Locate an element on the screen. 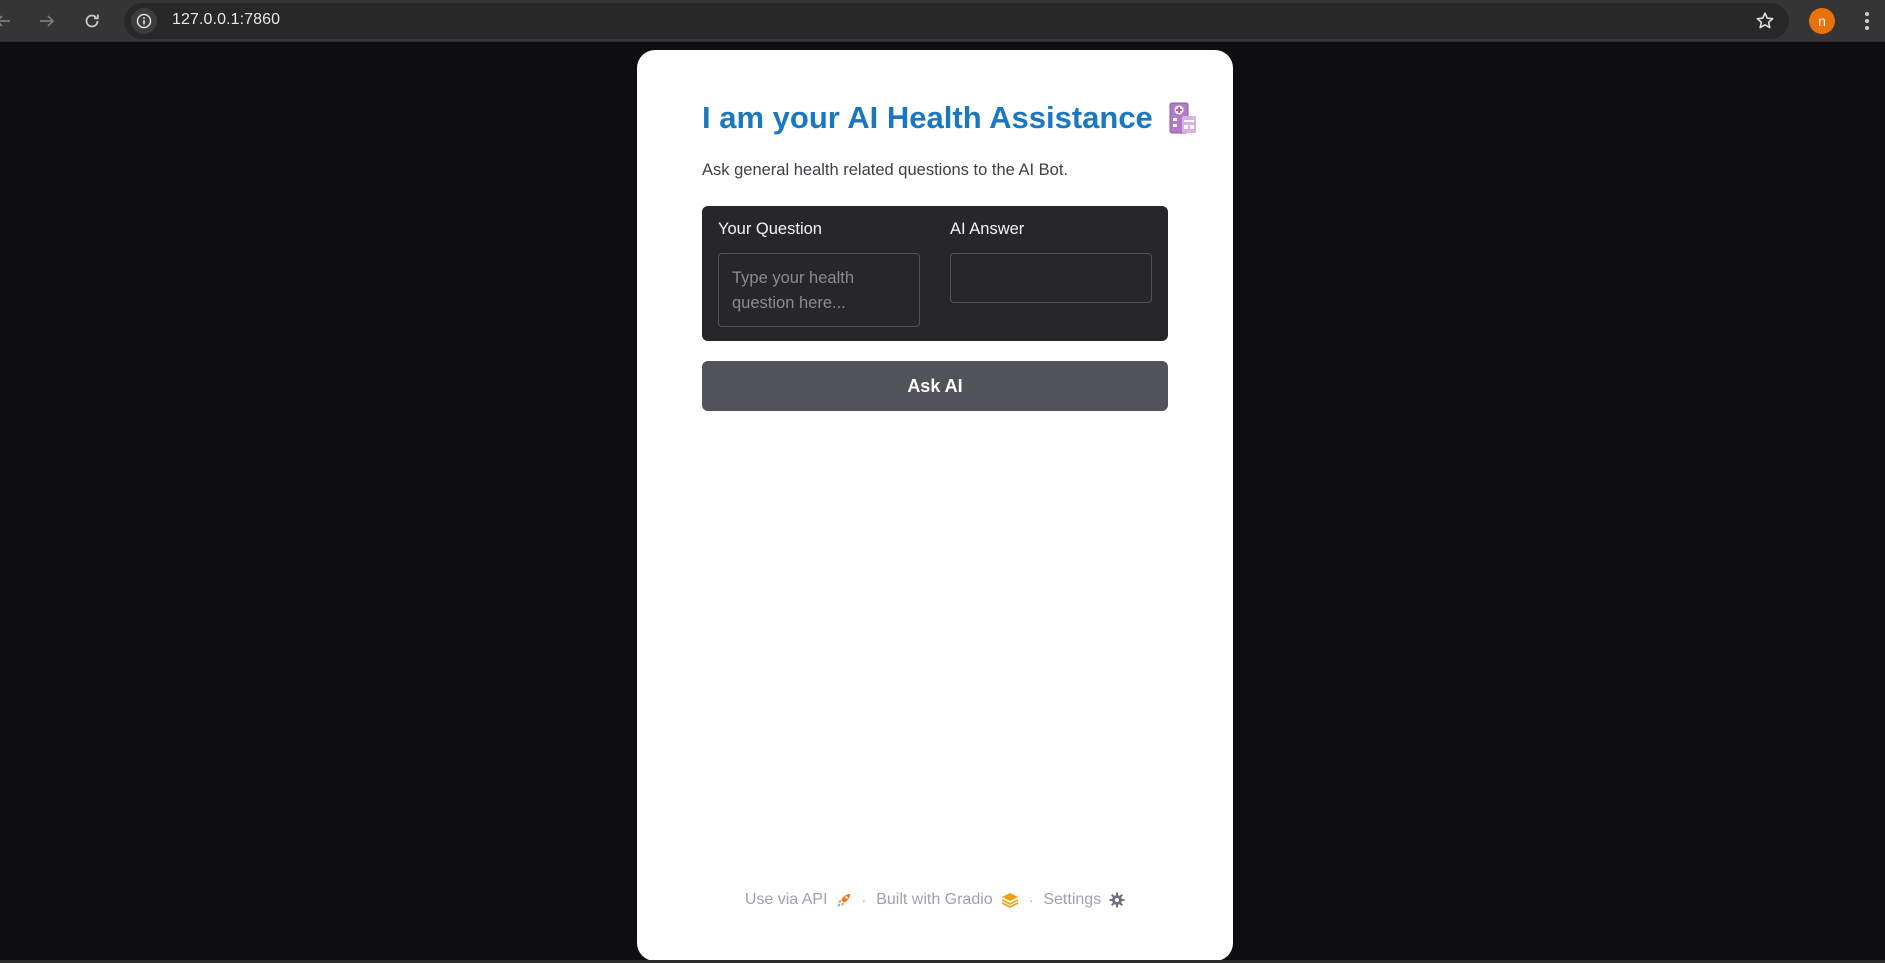 This screenshot has height=963, width=1885. use-via-api-label: Use via API is located at coordinates (786, 899).